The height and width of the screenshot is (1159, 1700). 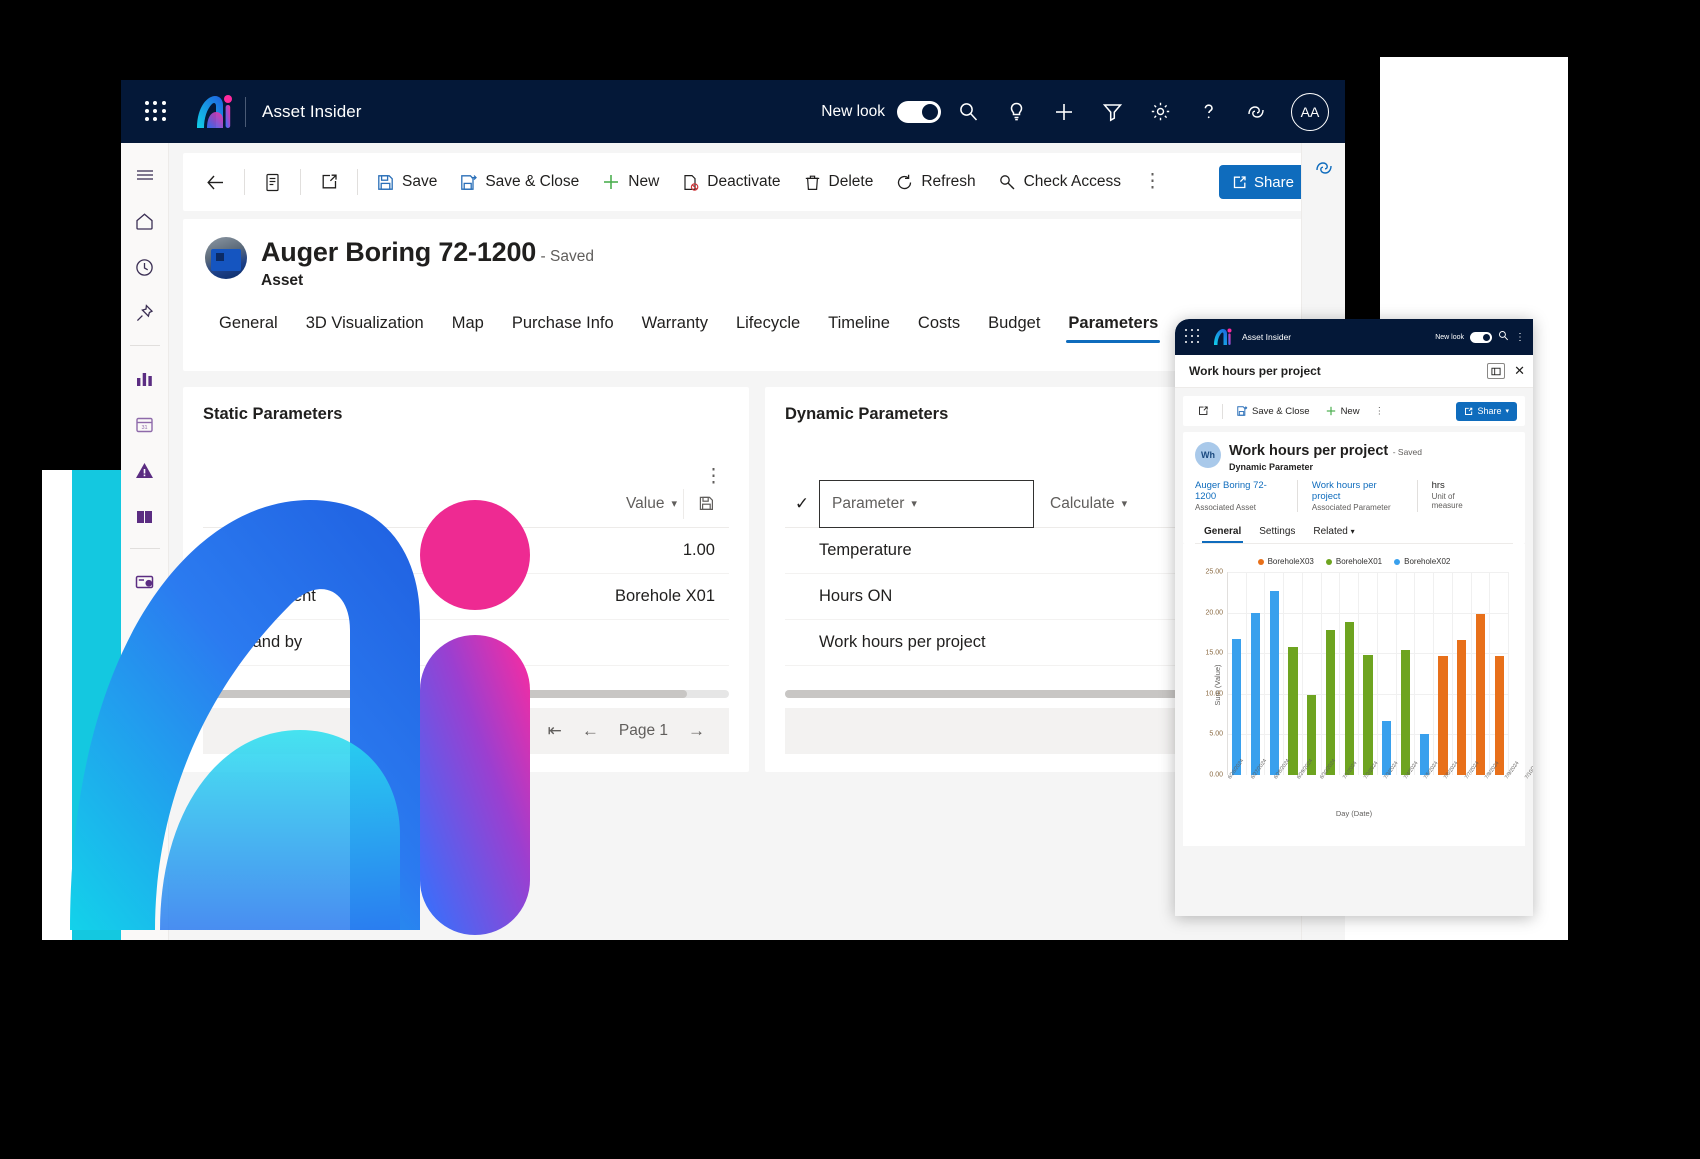 What do you see at coordinates (838, 182) in the screenshot?
I see `delete-button: Delete` at bounding box center [838, 182].